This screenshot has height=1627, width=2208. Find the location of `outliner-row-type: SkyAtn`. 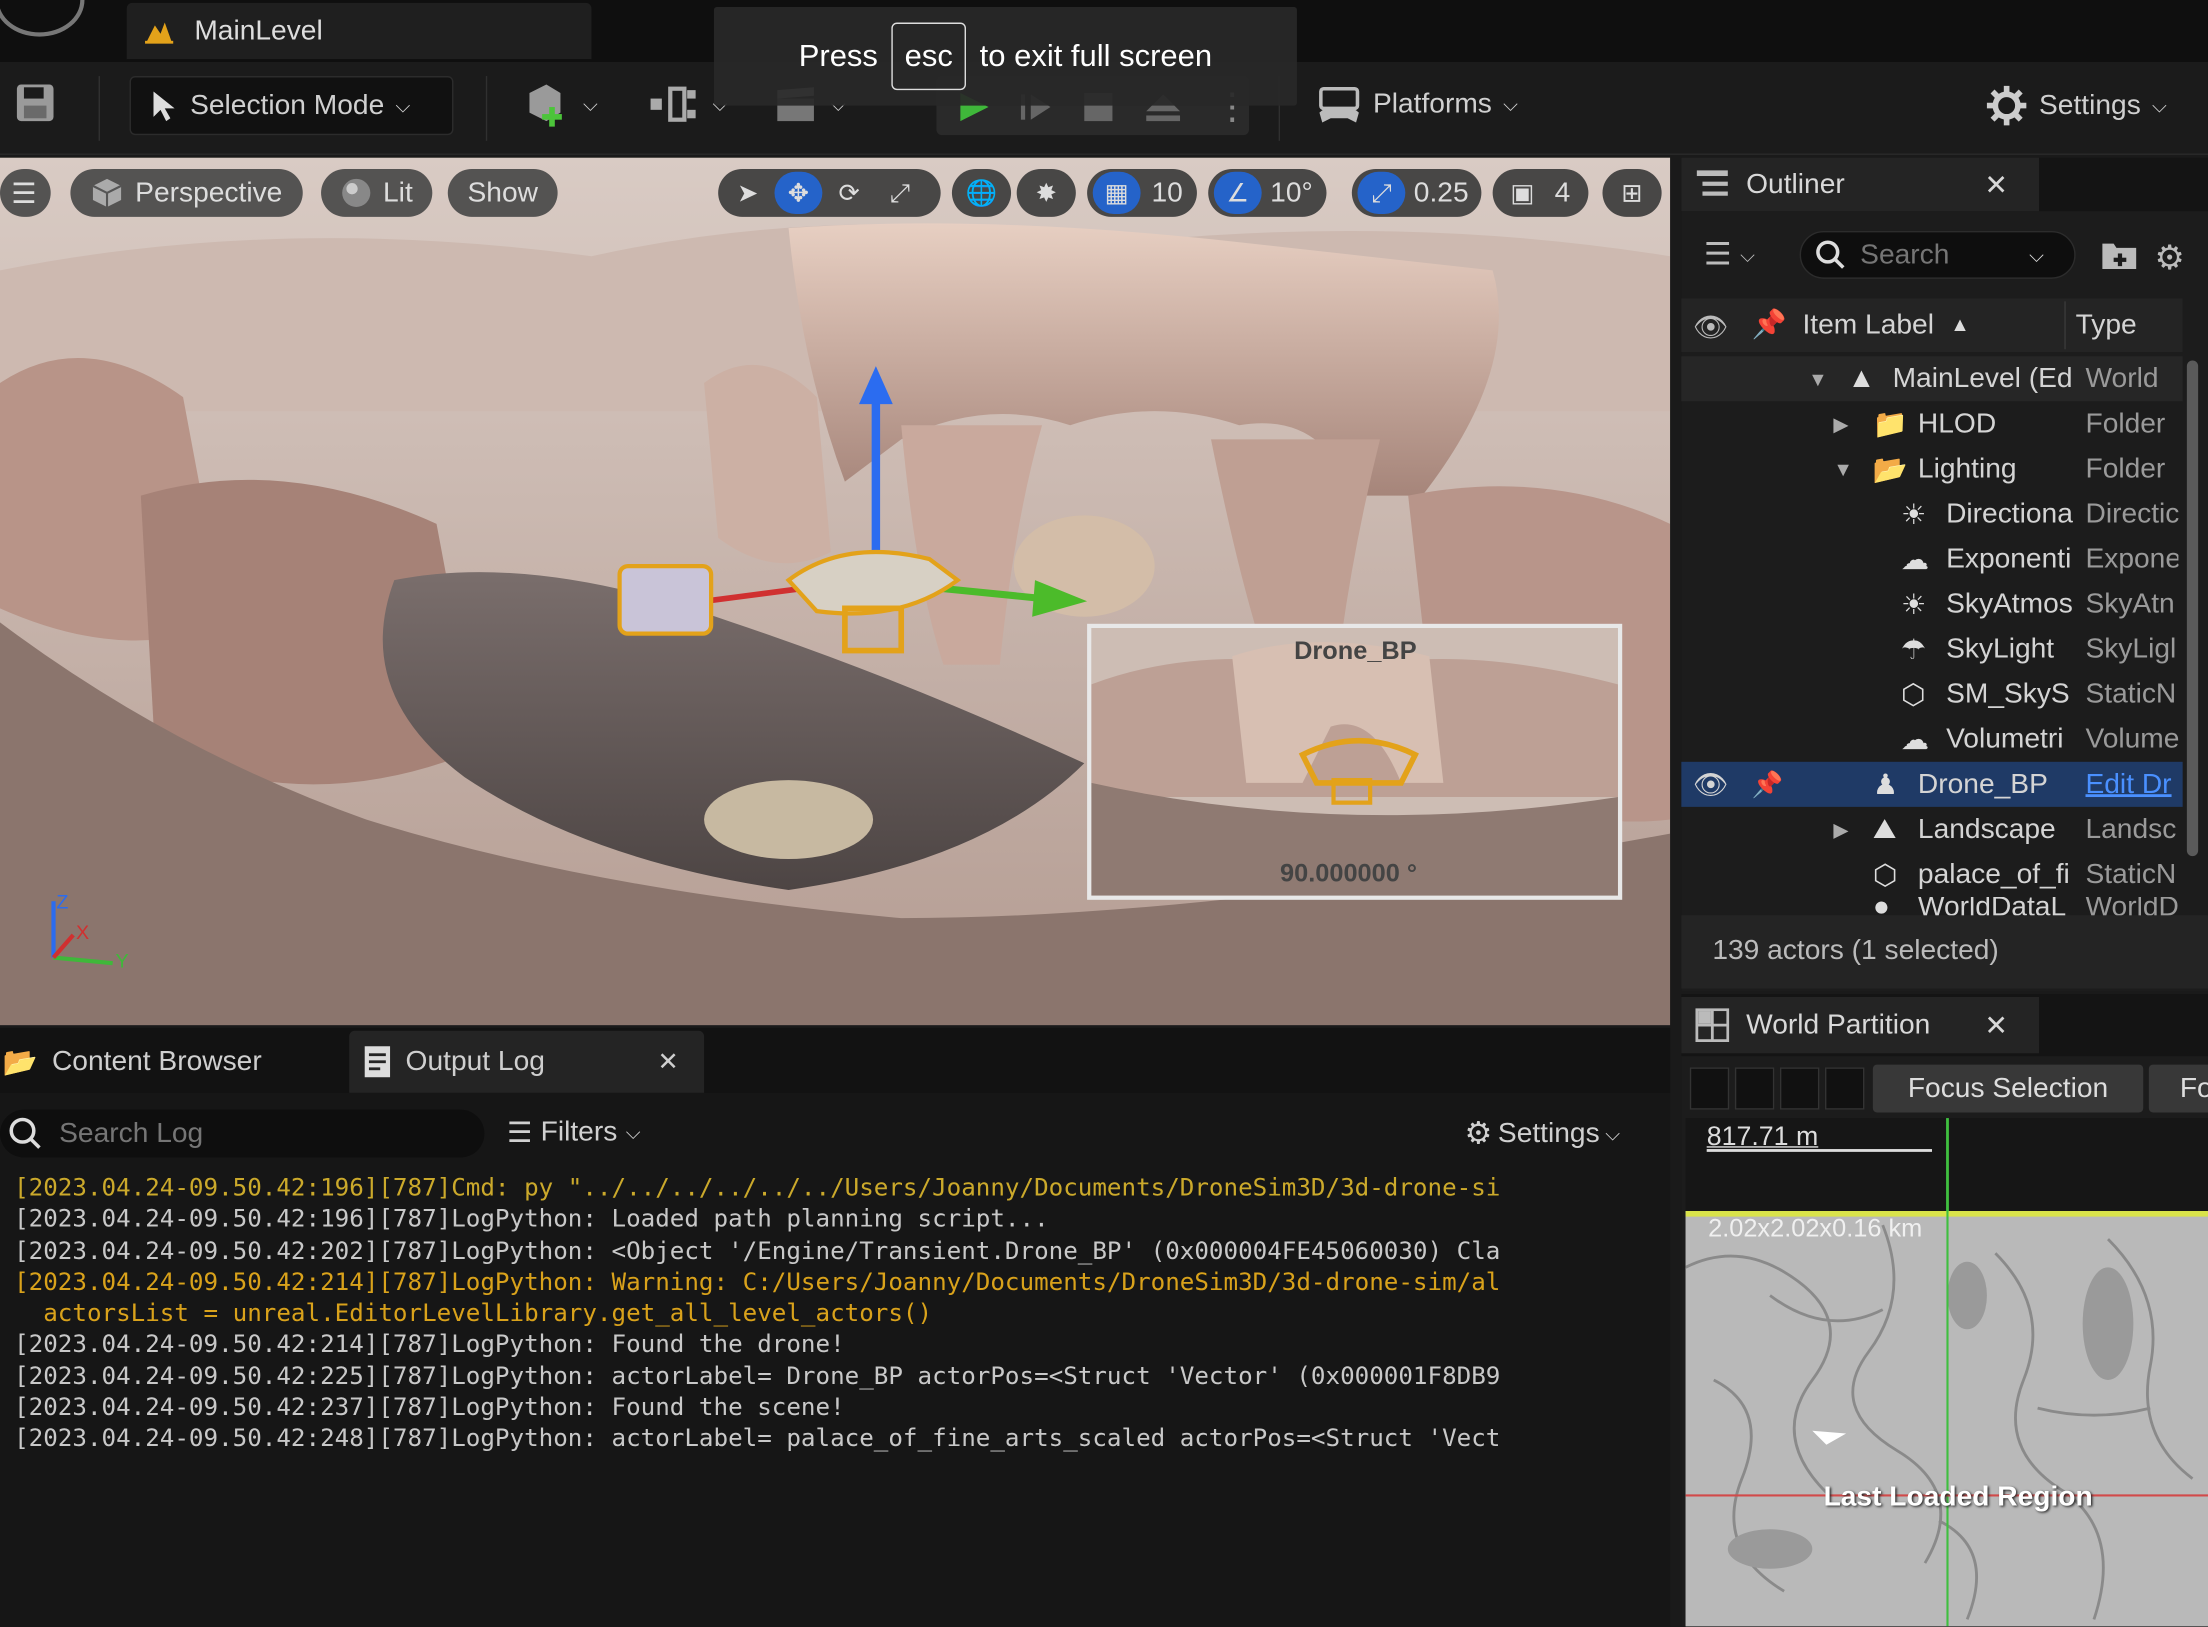

outliner-row-type: SkyAtn is located at coordinates (2130, 603).